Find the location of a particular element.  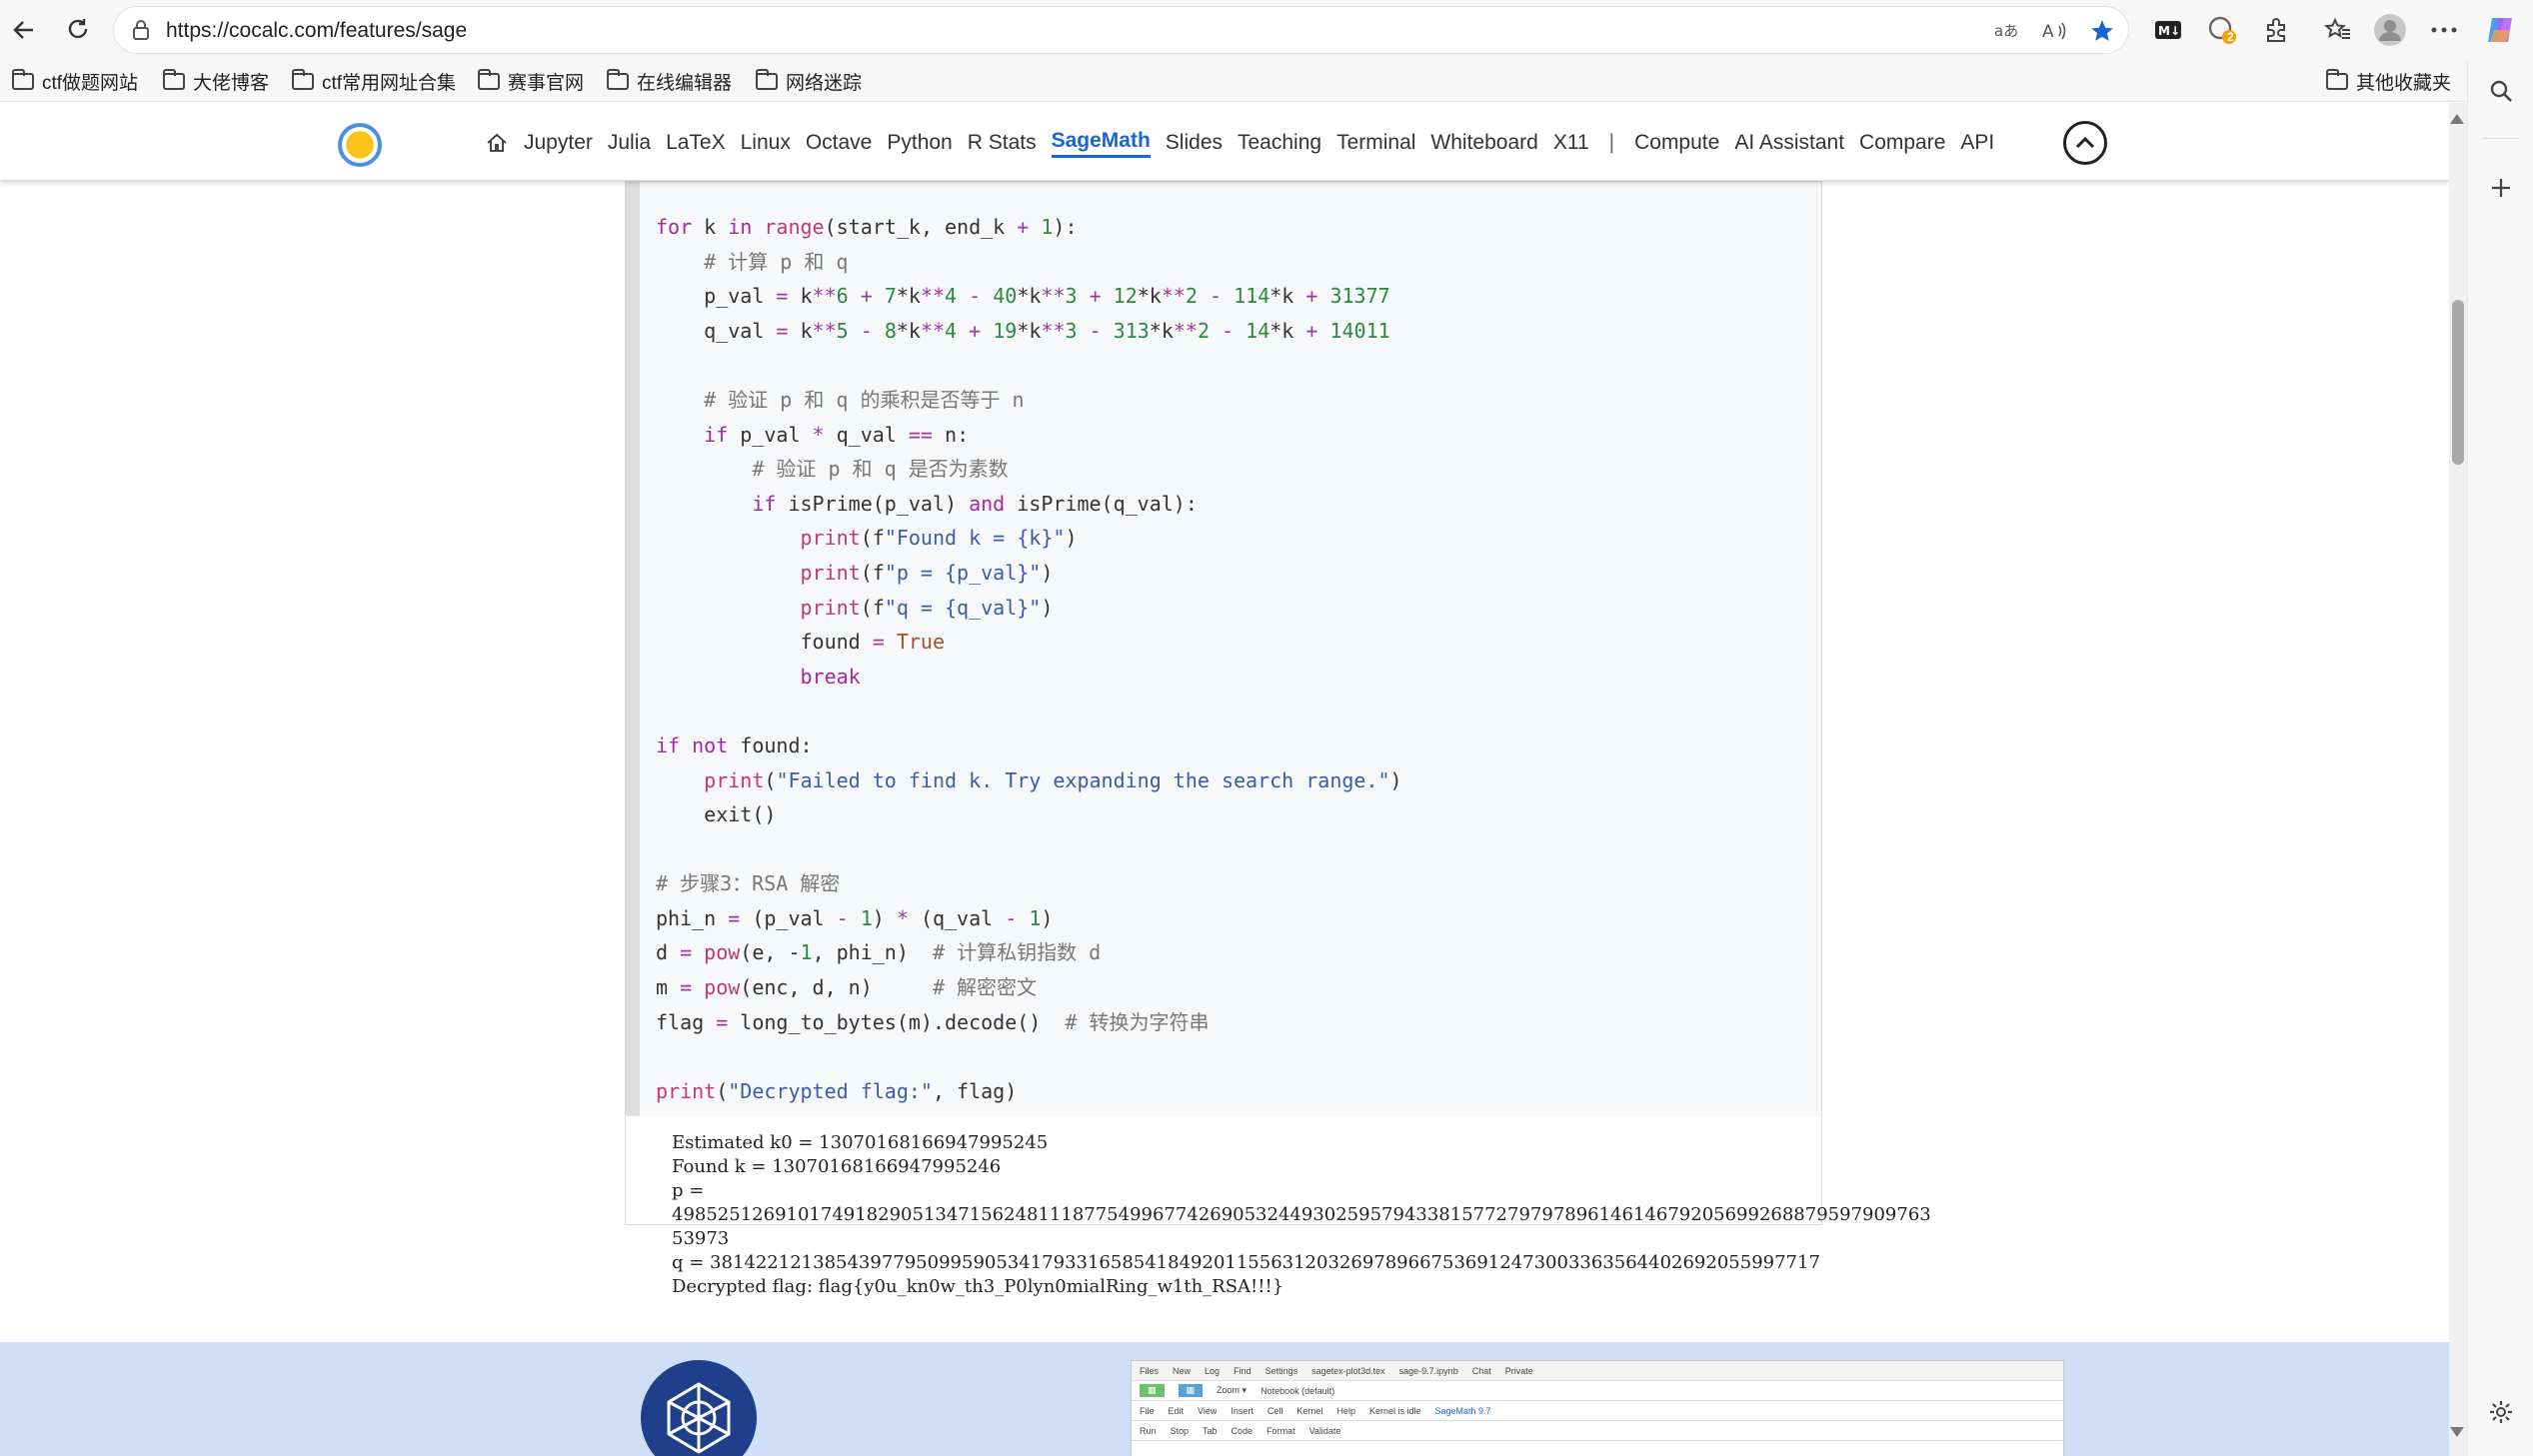

preview-toolbar-button: Run is located at coordinates (1148, 1430).